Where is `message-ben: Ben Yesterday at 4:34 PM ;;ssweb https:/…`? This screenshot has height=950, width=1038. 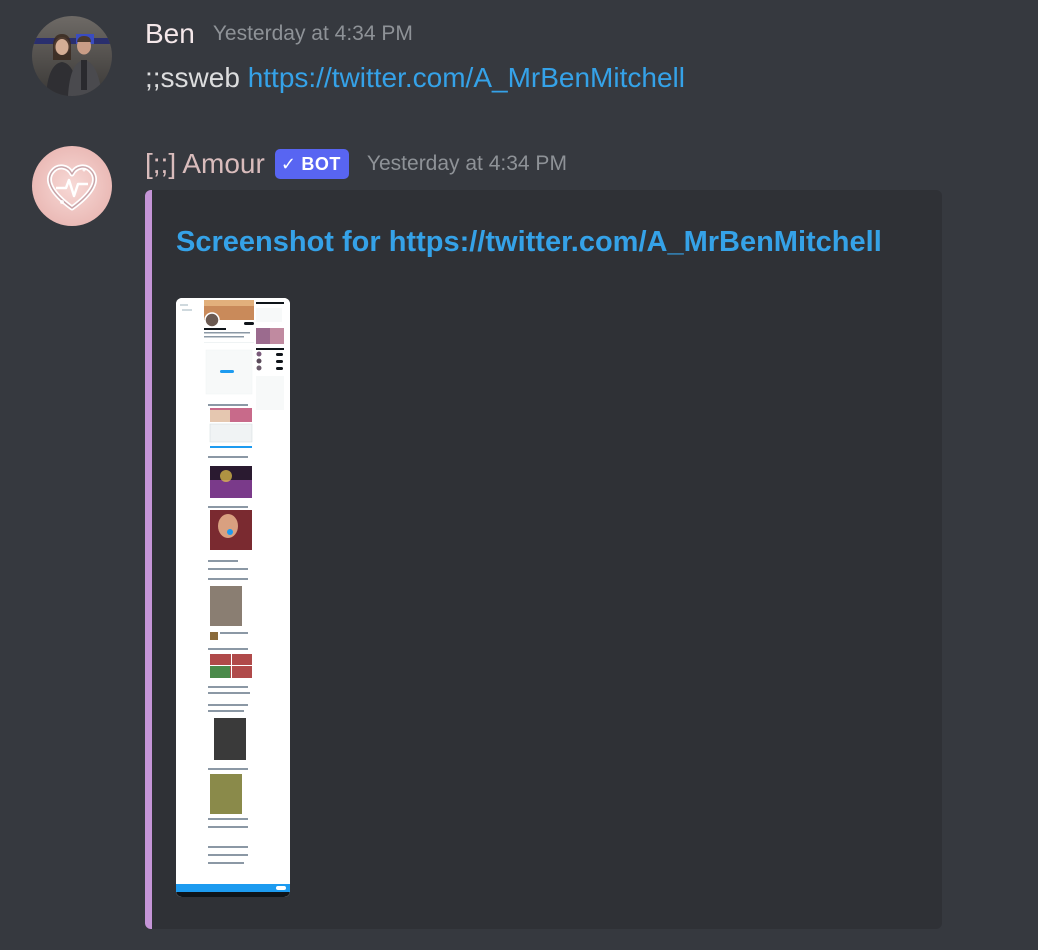
message-ben: Ben Yesterday at 4:34 PM ;;ssweb https:/… is located at coordinates (519, 60).